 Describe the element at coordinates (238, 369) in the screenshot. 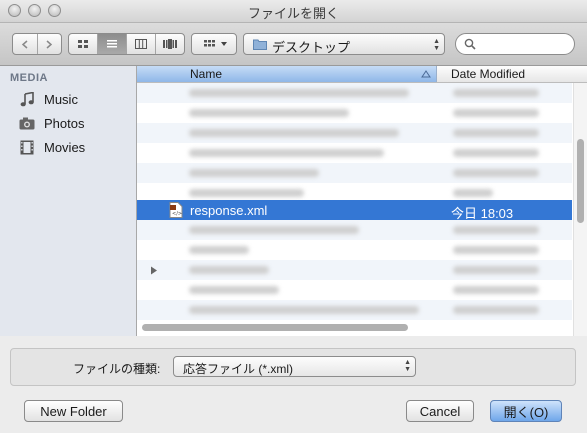

I see `file-format-value: 応答ファイル (*.xml)` at that location.